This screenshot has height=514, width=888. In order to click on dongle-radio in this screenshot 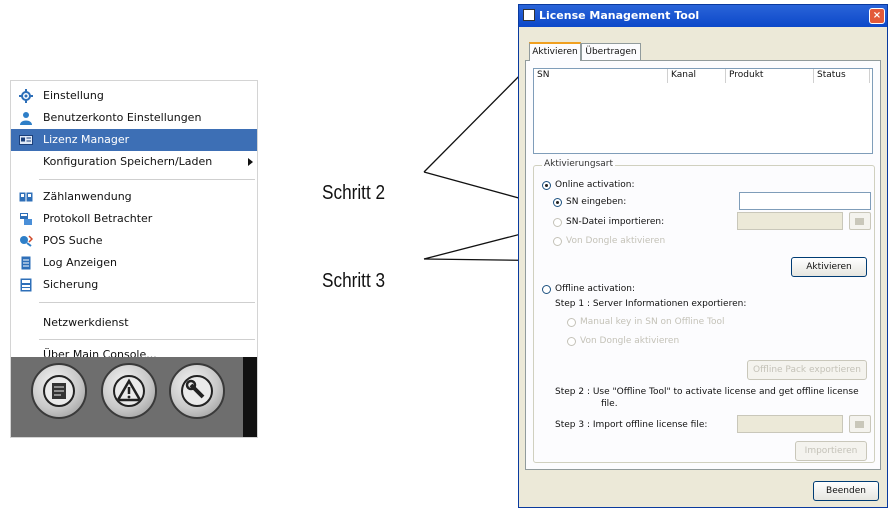, I will do `click(557, 241)`.